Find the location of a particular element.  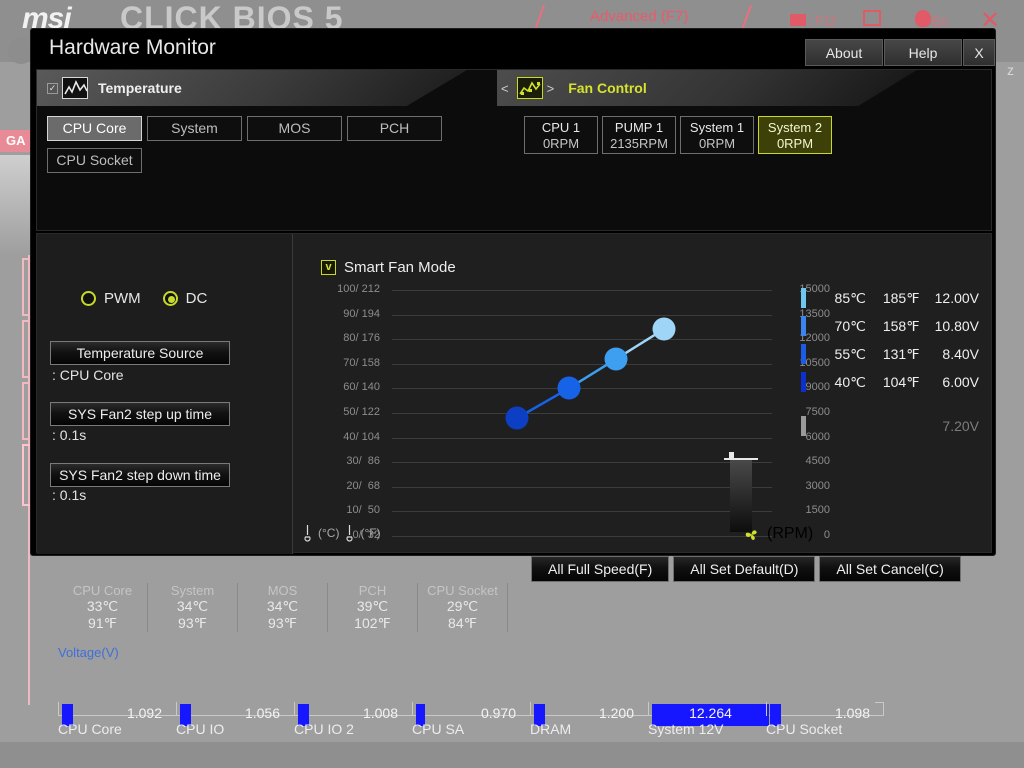

voltage-value: 0.970 is located at coordinates (498, 713).